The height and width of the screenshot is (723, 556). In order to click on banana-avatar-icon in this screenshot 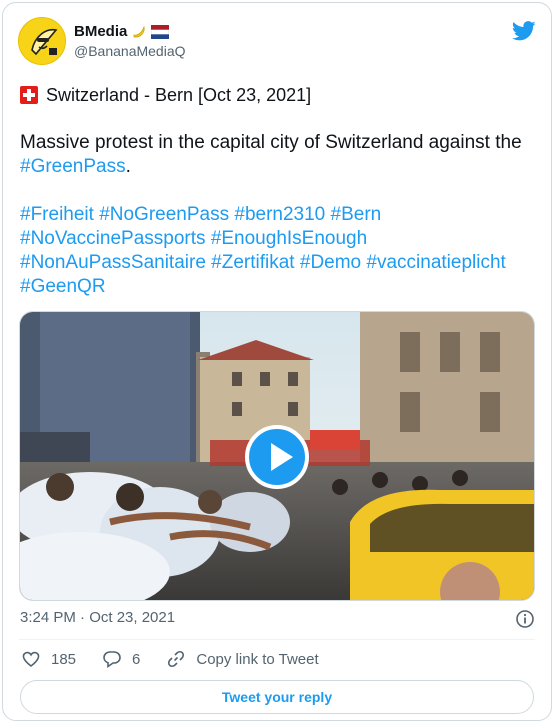, I will do `click(42, 41)`.